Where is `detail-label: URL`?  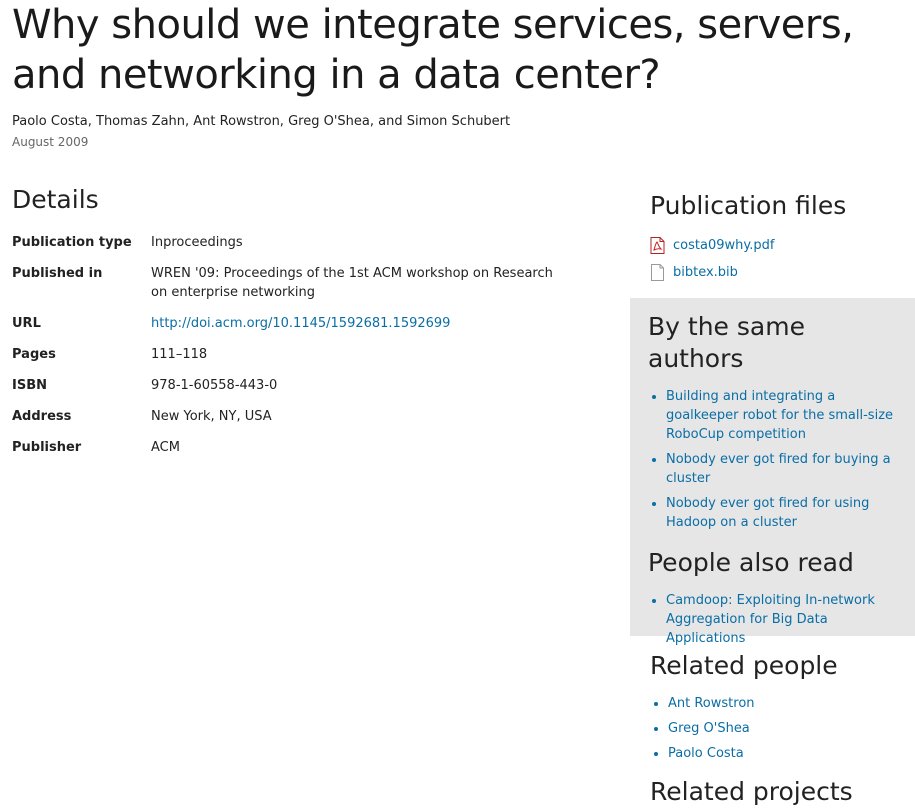
detail-label: URL is located at coordinates (26, 323).